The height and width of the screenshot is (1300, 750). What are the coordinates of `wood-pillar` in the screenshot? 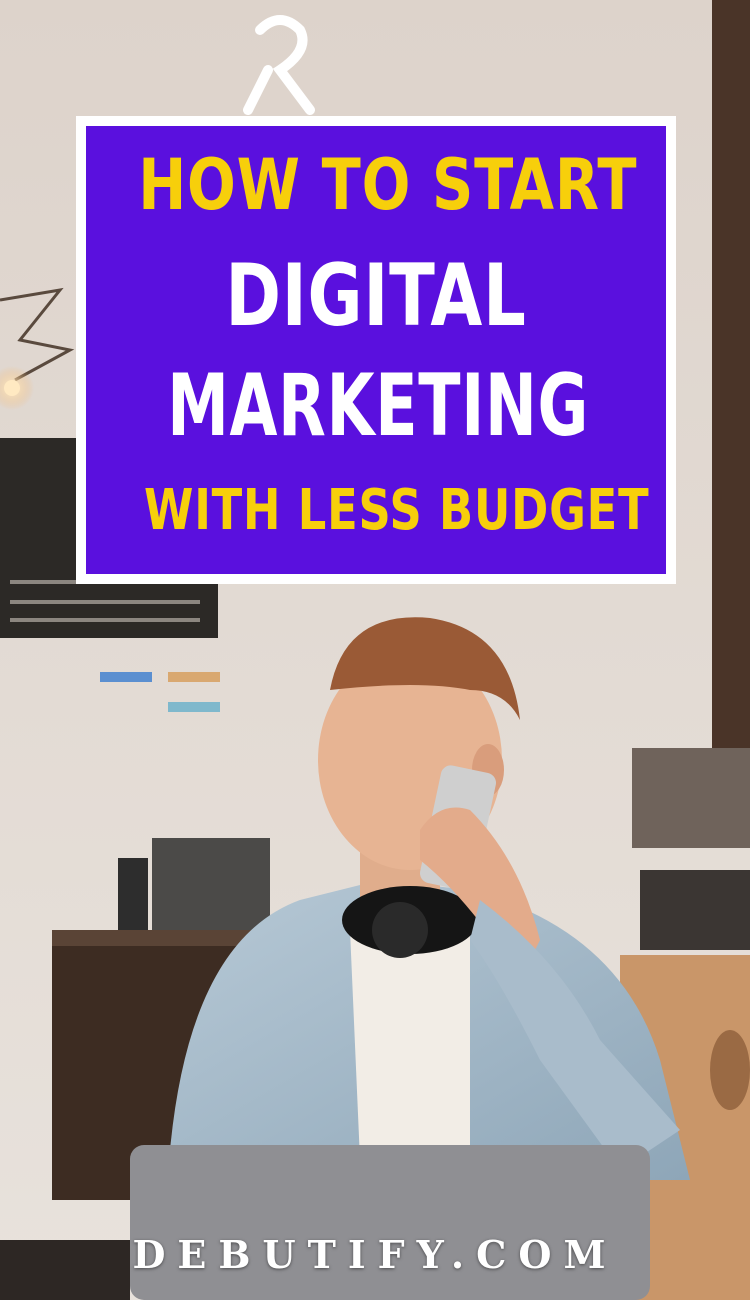 It's located at (731, 380).